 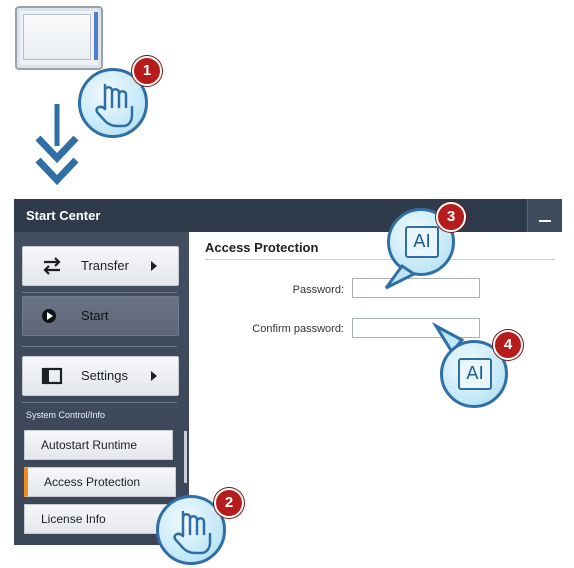 What do you see at coordinates (95, 315) in the screenshot?
I see `sidebar-item-label: Start` at bounding box center [95, 315].